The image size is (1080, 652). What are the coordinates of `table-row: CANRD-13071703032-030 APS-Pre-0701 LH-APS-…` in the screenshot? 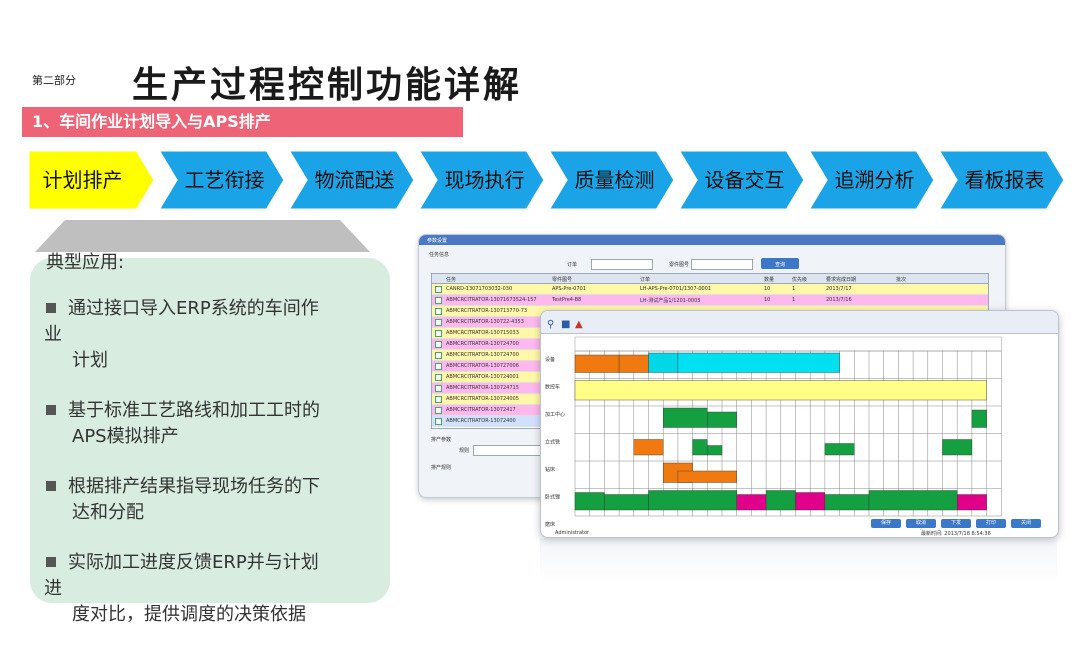 It's located at (710, 289).